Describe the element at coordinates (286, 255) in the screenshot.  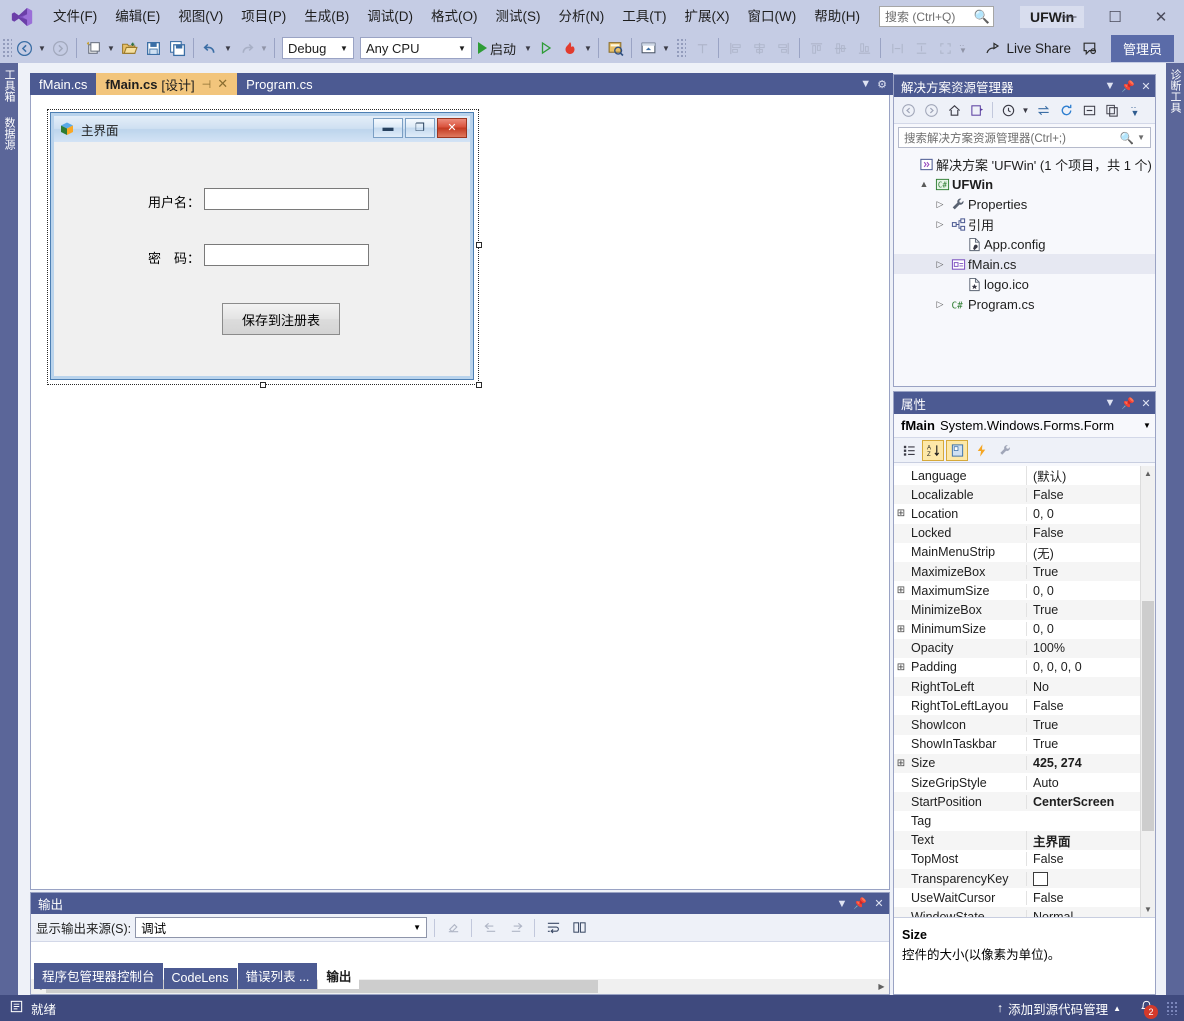
I see `textbox-password` at that location.